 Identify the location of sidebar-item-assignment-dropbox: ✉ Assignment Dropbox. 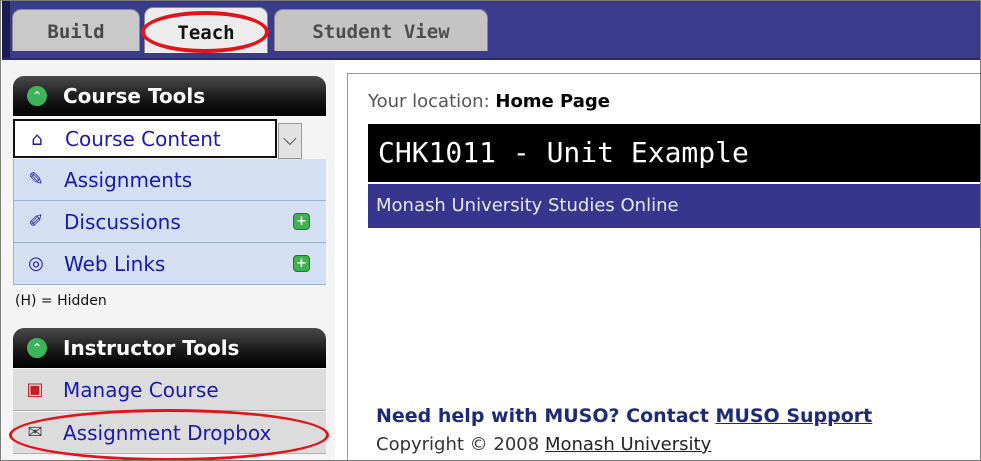
(169, 433).